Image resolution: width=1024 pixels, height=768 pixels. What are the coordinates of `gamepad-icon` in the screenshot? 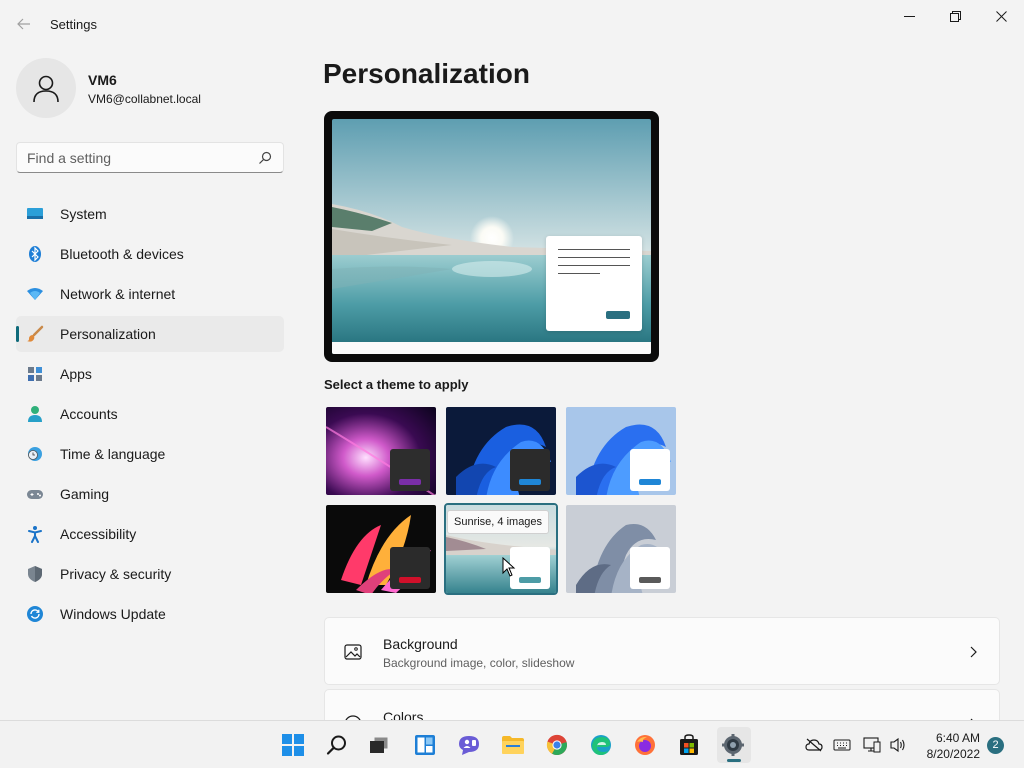 It's located at (35, 494).